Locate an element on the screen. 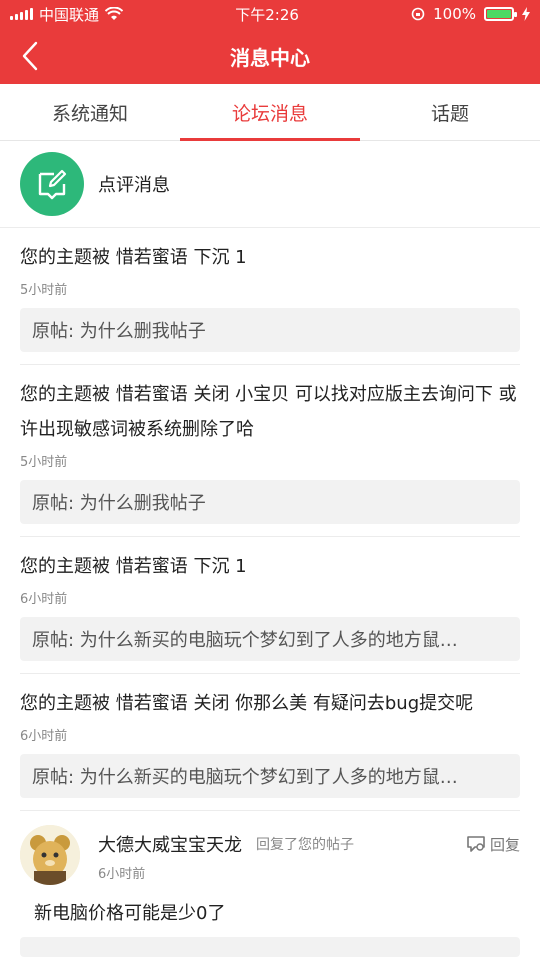 This screenshot has height=960, width=540. clock-label: 下午2:26 is located at coordinates (267, 14).